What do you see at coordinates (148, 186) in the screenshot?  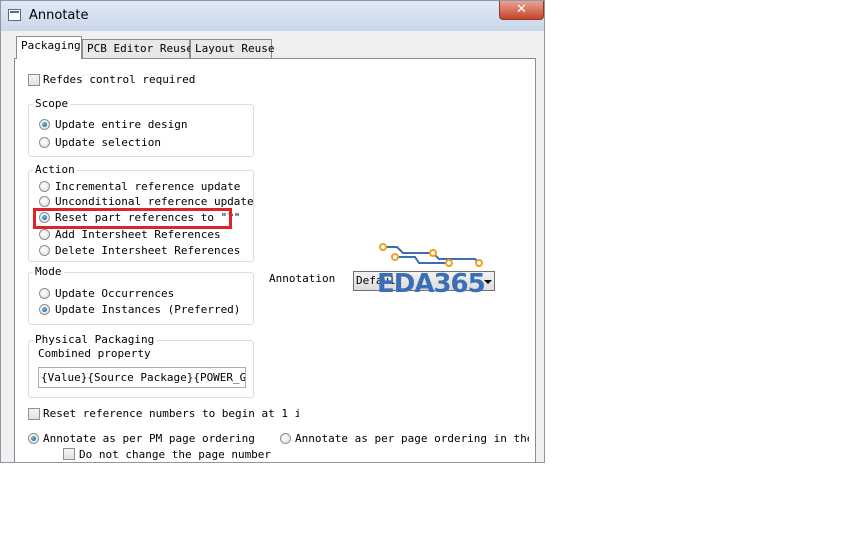 I see `action-incremental-label: Incremental reference update` at bounding box center [148, 186].